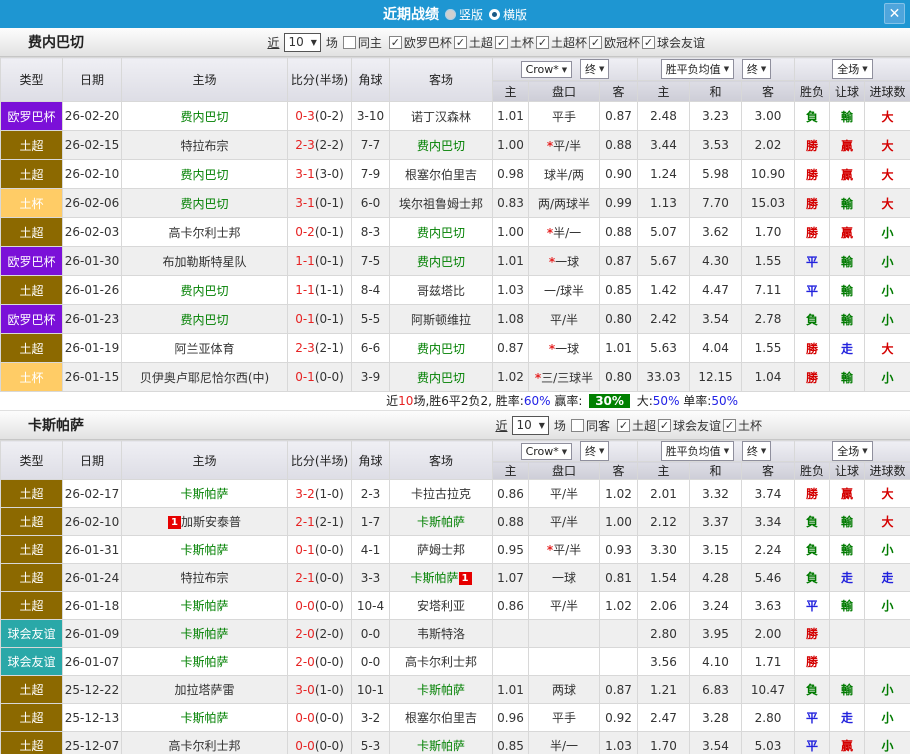 This screenshot has height=754, width=910. What do you see at coordinates (768, 290) in the screenshot?
I see `avg-away-cell: 7.11` at bounding box center [768, 290].